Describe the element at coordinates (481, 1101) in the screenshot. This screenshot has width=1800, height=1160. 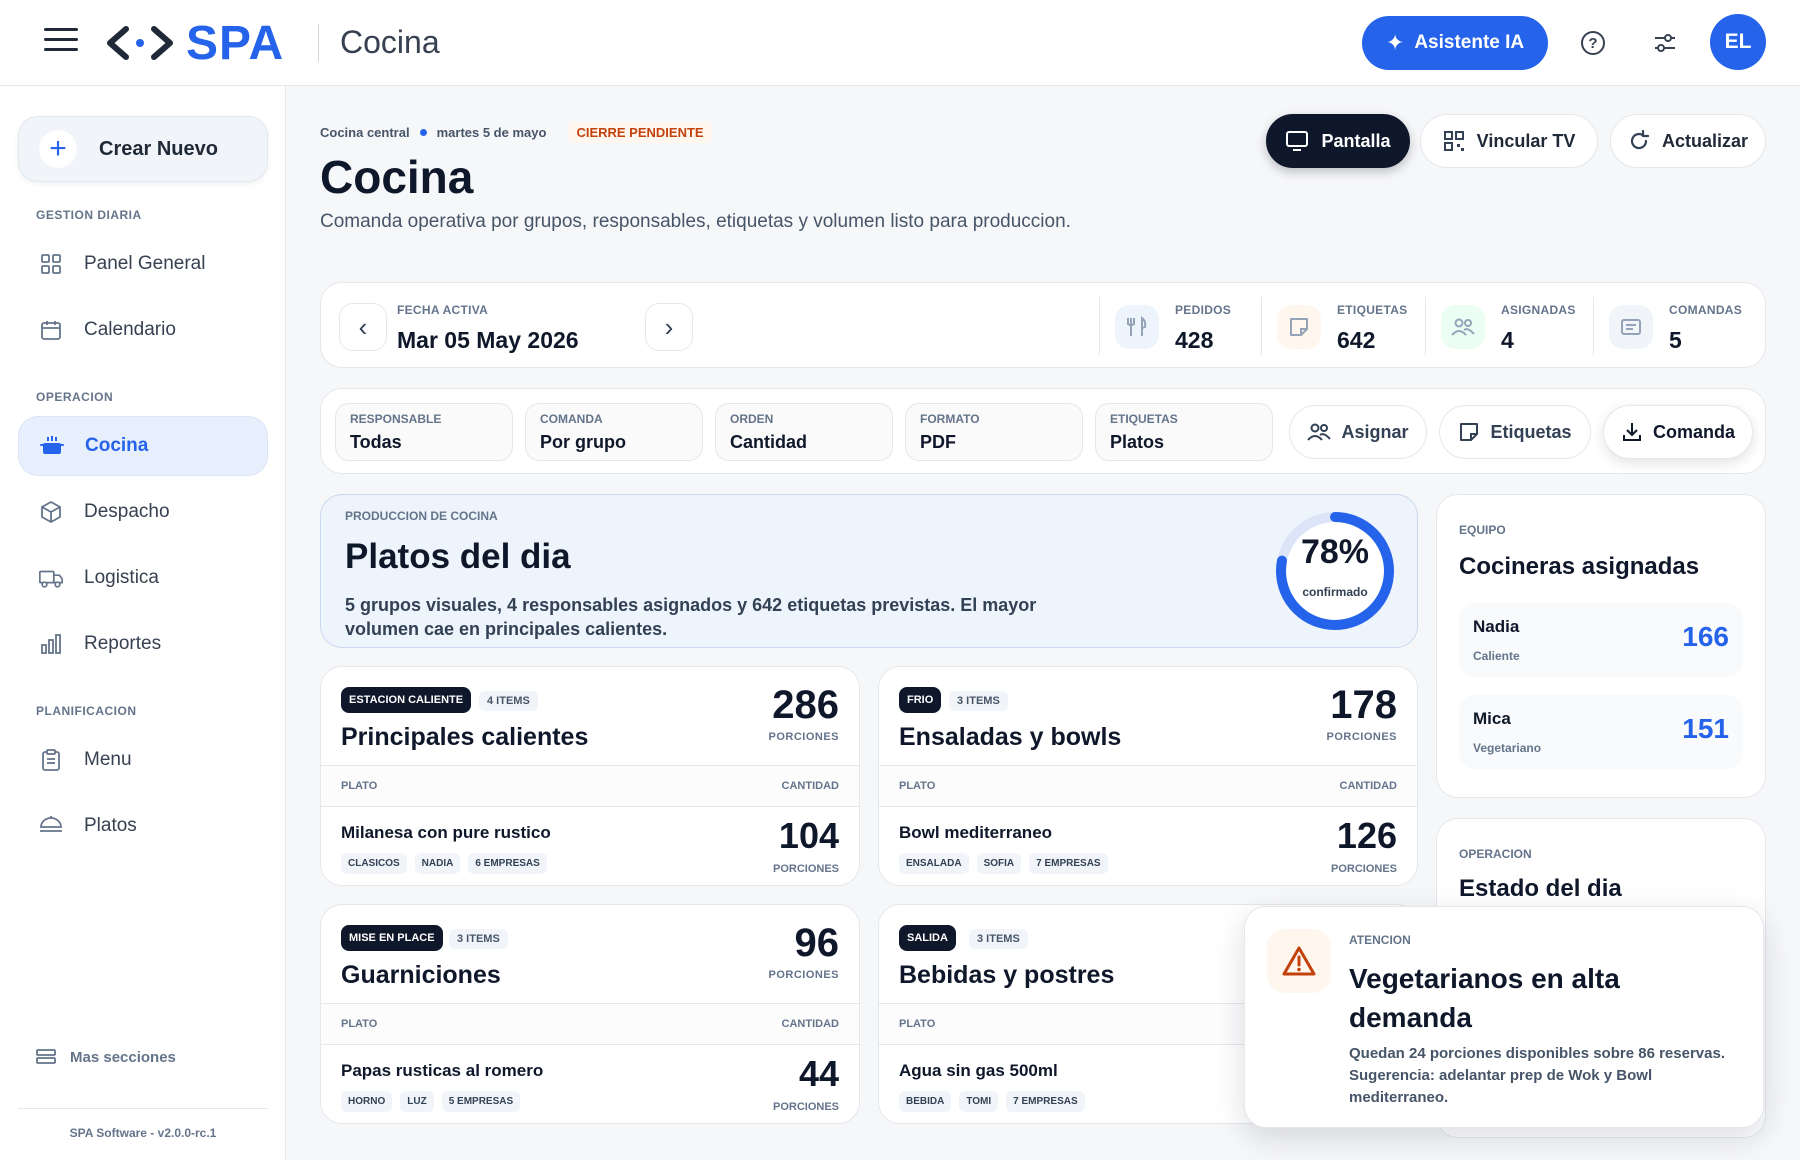
I see `tag: 5 EMPRESAS` at that location.